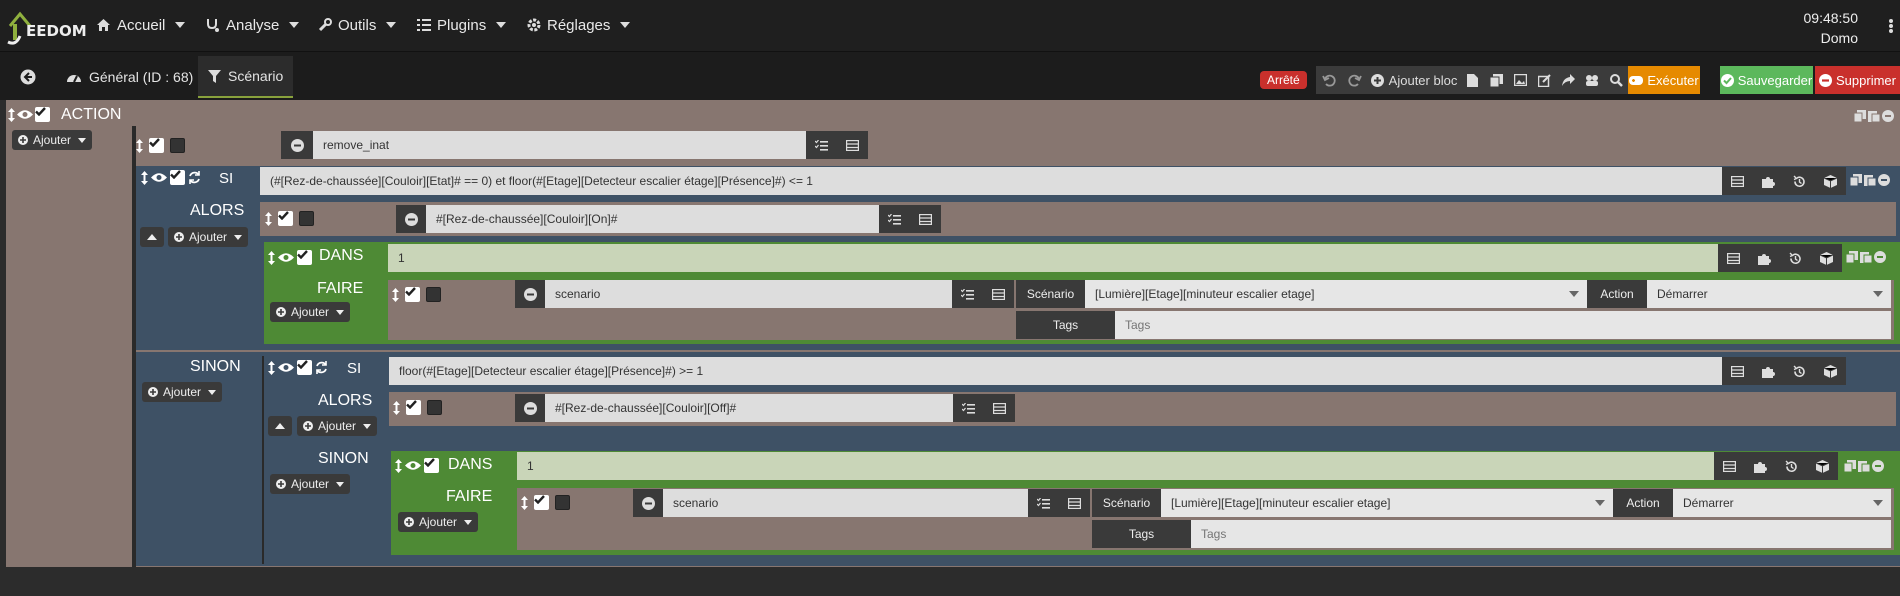  What do you see at coordinates (1782, 503) in the screenshot?
I see `action-select: Démarrer` at bounding box center [1782, 503].